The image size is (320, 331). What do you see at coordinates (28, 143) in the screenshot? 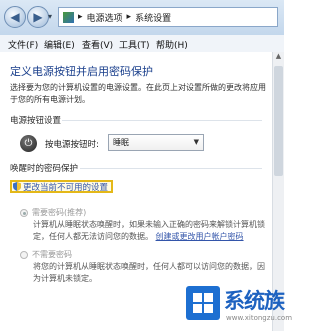
I see `power-button-icon: ⏻` at bounding box center [28, 143].